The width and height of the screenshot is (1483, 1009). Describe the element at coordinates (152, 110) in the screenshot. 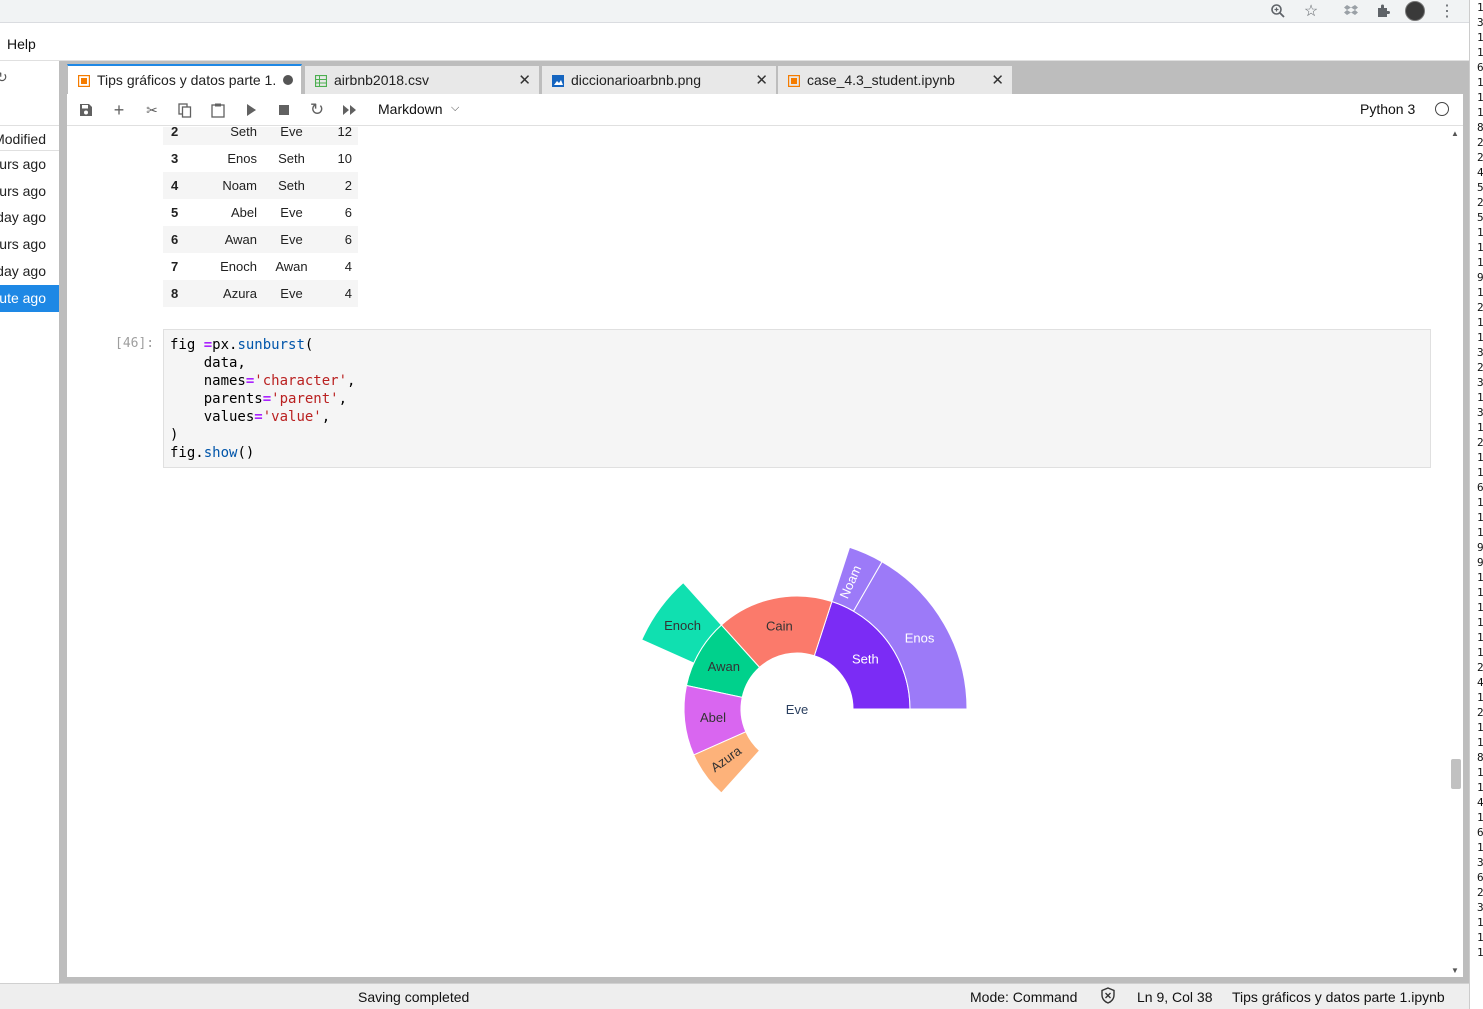

I see `cut-icon: ✂` at that location.